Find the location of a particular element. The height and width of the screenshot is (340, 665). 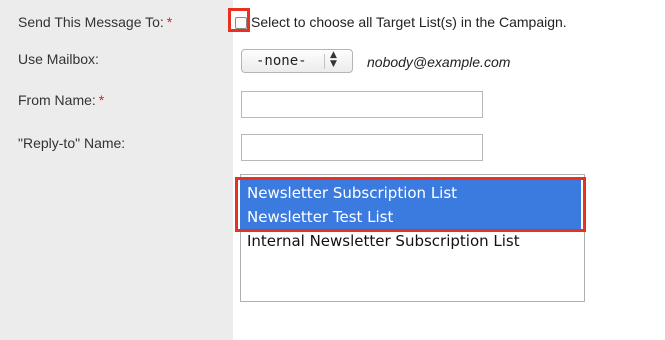

from-name-label: From Name: * is located at coordinates (61, 100).